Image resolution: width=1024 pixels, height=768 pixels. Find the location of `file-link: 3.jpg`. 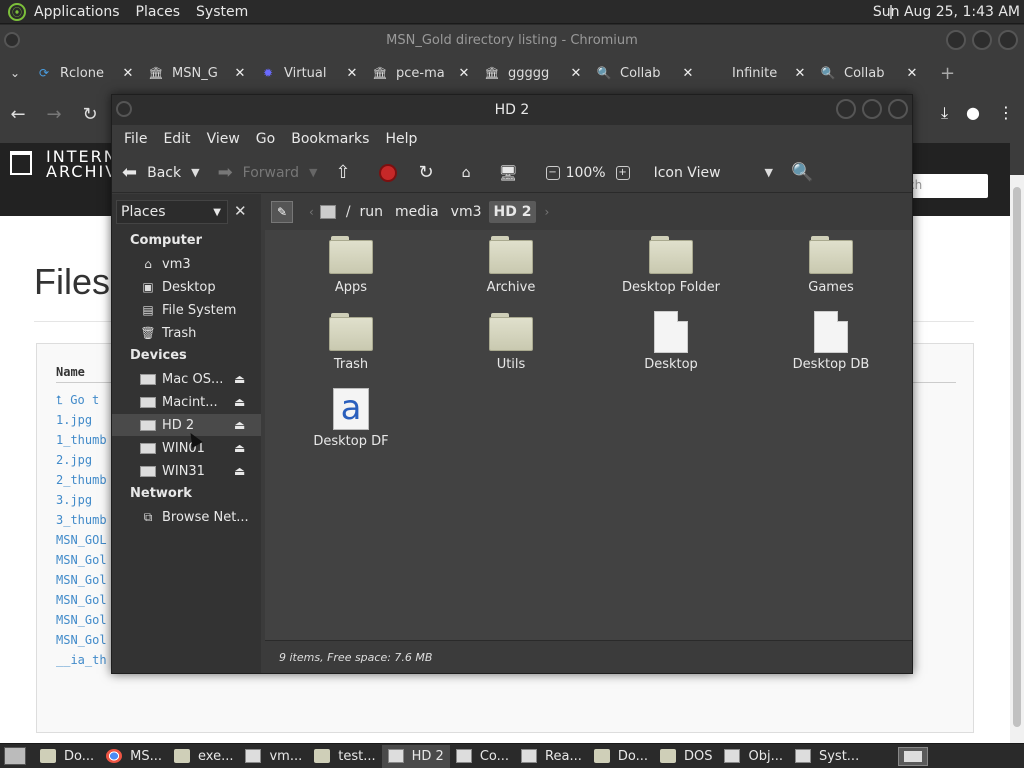

file-link: 3.jpg is located at coordinates (81, 500).